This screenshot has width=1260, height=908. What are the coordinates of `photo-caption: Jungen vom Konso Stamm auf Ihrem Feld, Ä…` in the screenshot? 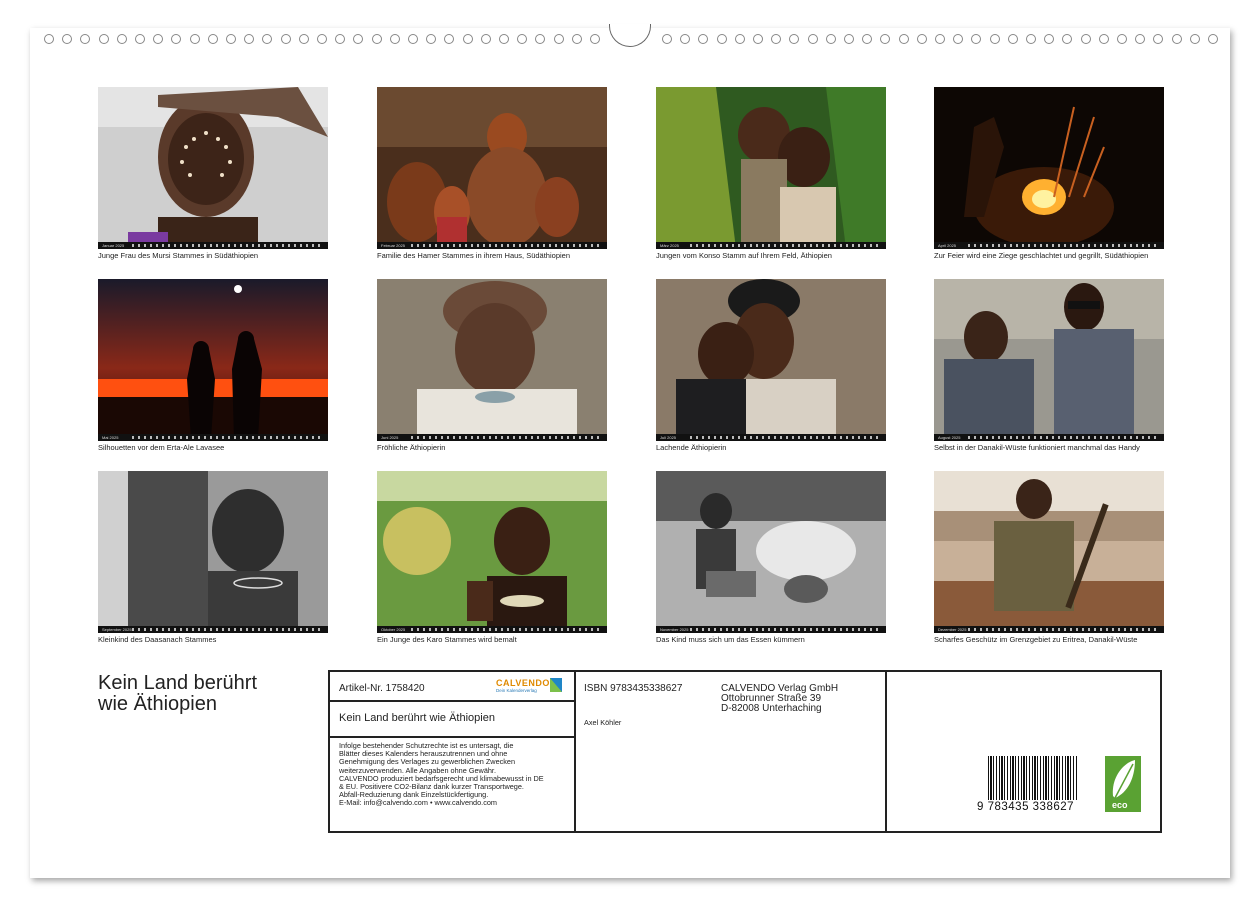 It's located at (744, 255).